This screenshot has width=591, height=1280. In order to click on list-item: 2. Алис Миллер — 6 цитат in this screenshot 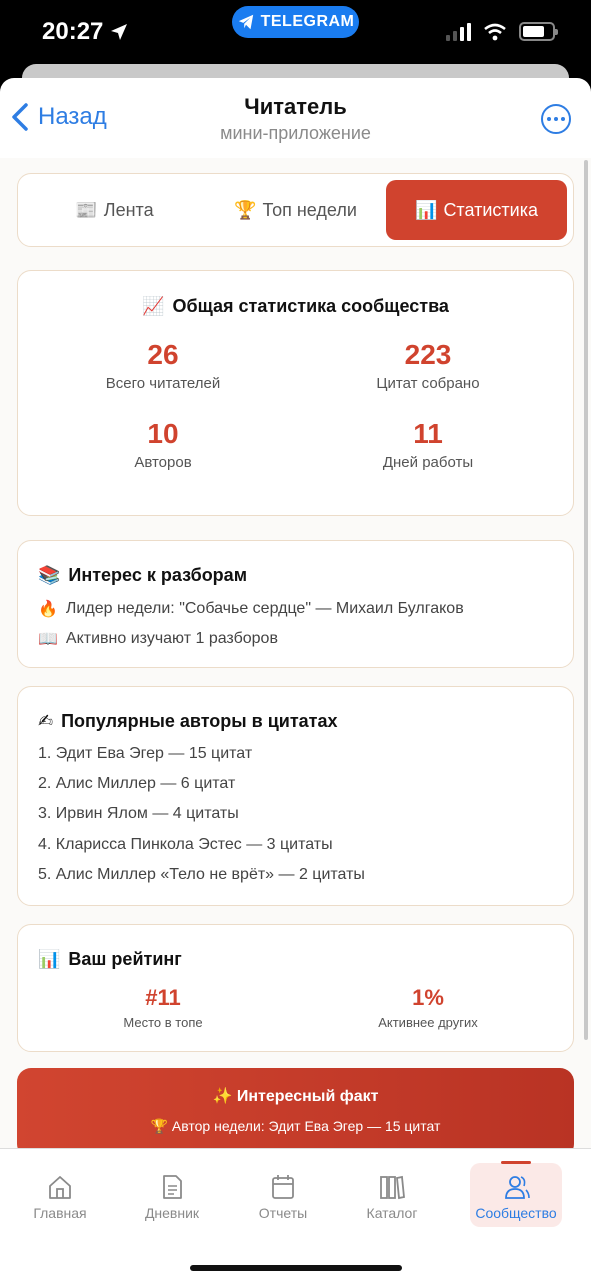, I will do `click(137, 783)`.